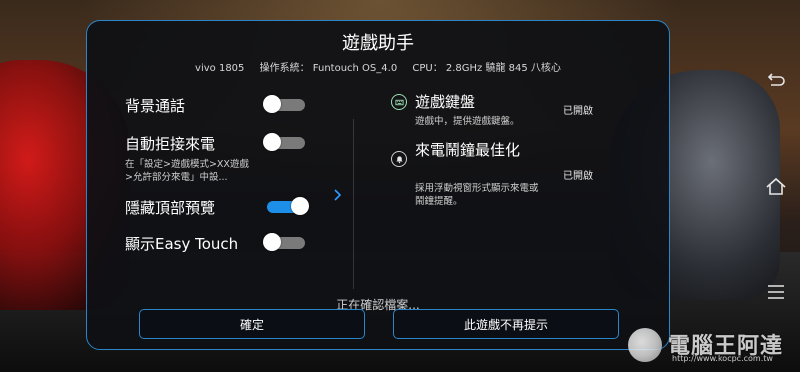 Image resolution: width=800 pixels, height=372 pixels. I want to click on keyboard-icon, so click(399, 102).